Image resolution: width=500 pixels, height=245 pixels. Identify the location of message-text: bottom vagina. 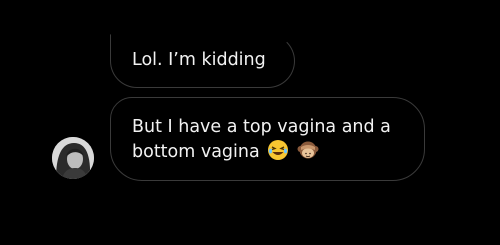
(196, 152).